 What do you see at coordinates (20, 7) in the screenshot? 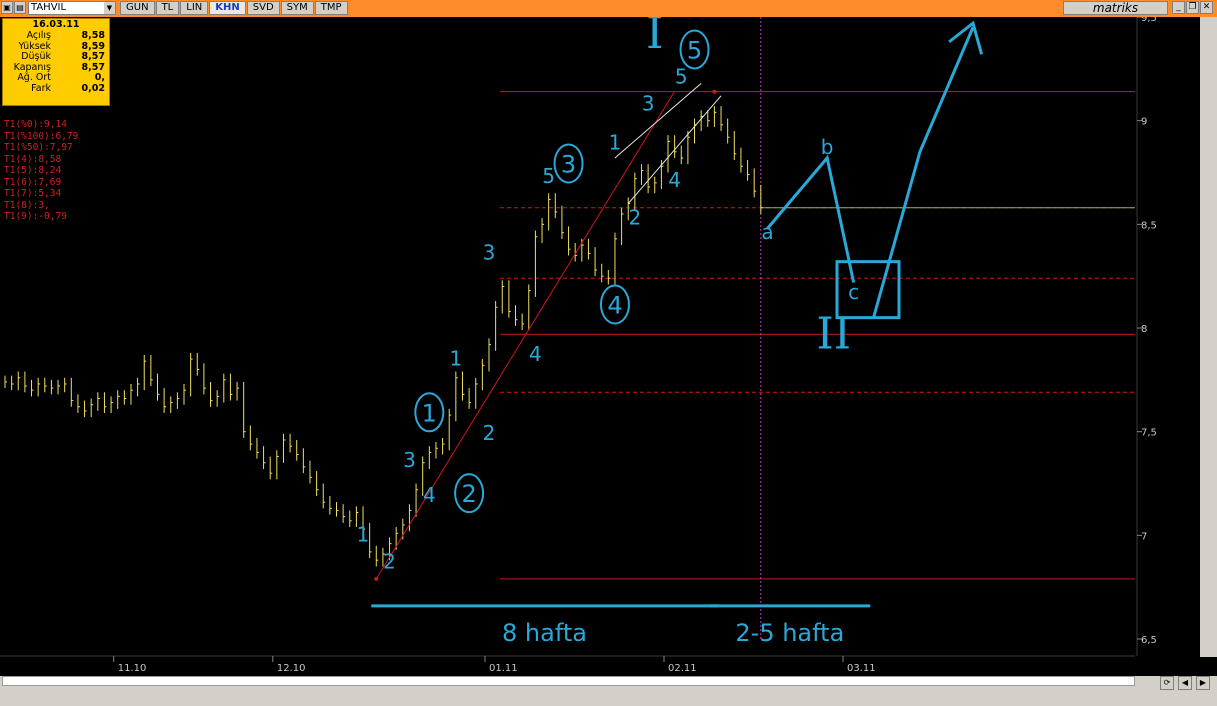
I see `restore-icon: ▤` at bounding box center [20, 7].